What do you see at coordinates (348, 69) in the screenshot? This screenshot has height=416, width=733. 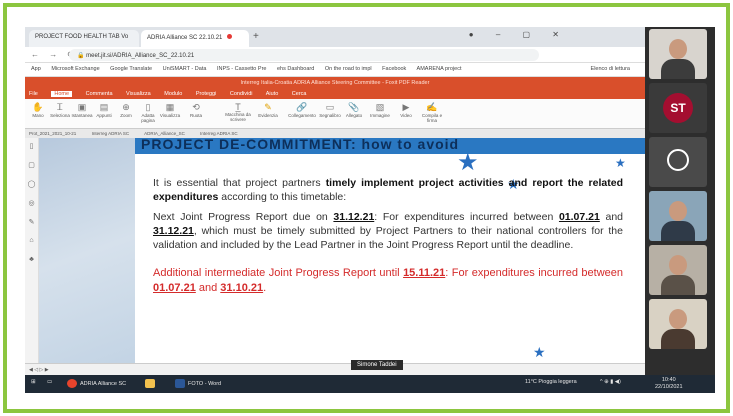 I see `bookmark-item: On the road to impl` at bounding box center [348, 69].